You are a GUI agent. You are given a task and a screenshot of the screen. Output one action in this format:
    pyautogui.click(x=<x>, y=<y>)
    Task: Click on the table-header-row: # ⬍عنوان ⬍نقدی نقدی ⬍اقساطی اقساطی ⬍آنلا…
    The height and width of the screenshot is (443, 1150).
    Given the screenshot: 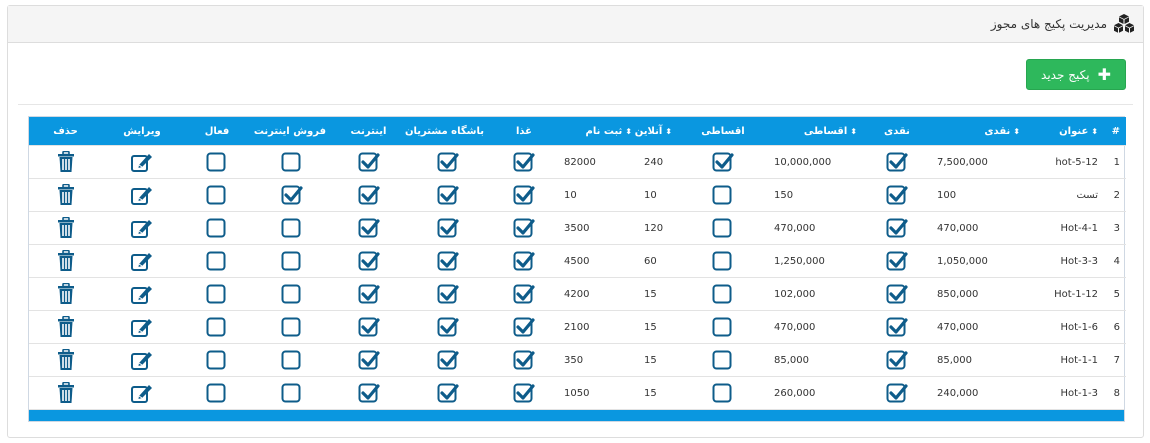 What is the action you would take?
    pyautogui.click(x=577, y=131)
    